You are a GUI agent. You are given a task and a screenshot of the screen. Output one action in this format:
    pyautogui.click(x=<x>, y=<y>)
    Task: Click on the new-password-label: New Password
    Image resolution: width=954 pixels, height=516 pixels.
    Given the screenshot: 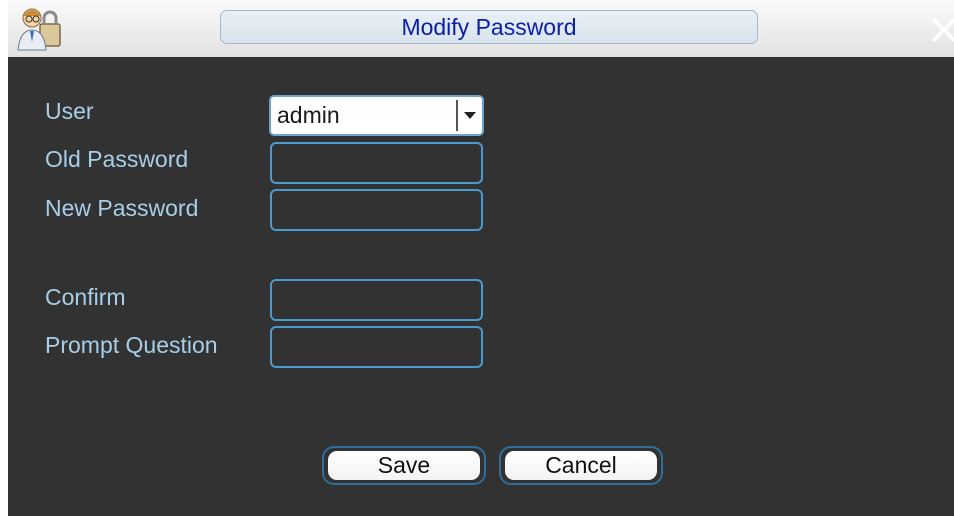 What is the action you would take?
    pyautogui.click(x=122, y=208)
    